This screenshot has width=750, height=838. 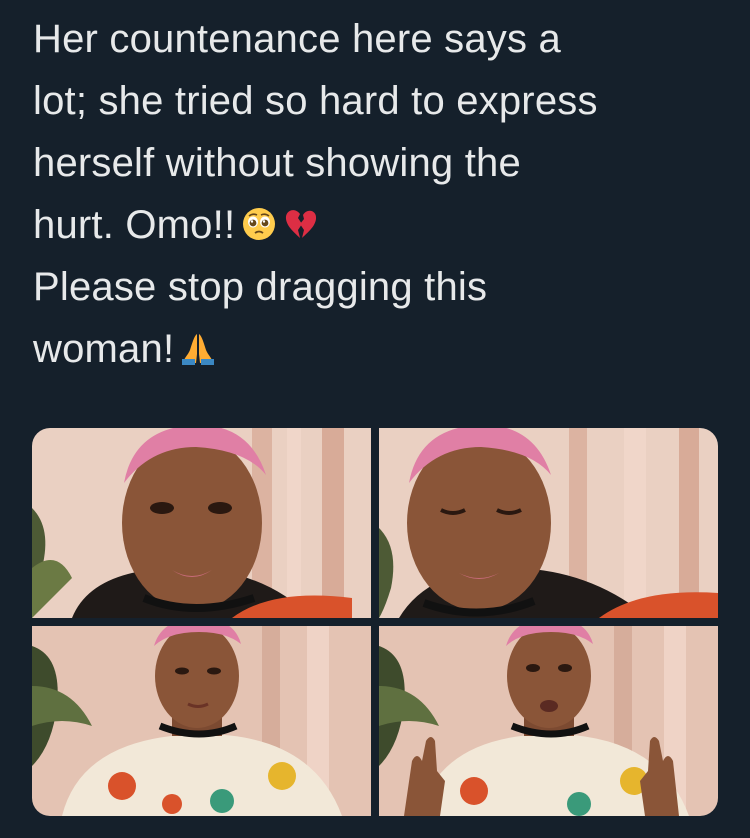 I want to click on tweet-line-4: hurt. Omo!!, so click(x=134, y=225).